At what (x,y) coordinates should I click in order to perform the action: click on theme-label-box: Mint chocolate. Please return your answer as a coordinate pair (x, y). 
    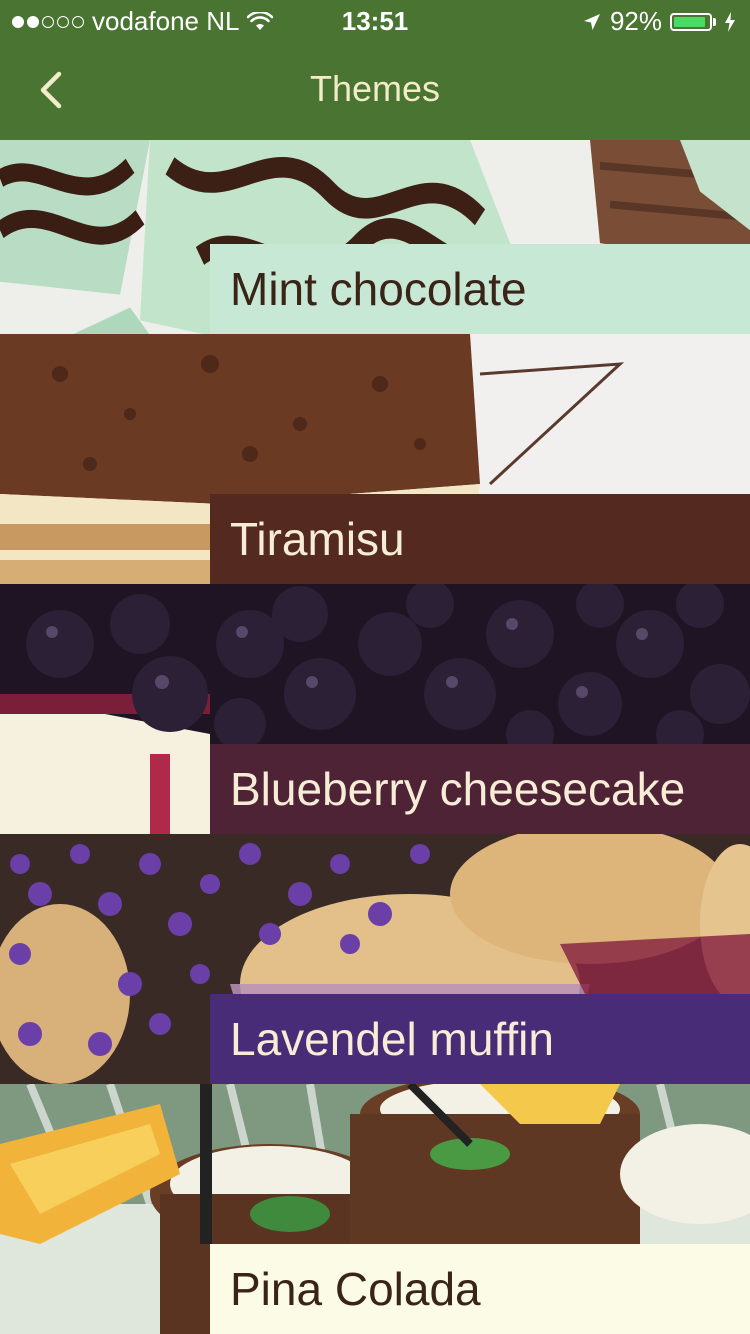
    Looking at the image, I should click on (480, 289).